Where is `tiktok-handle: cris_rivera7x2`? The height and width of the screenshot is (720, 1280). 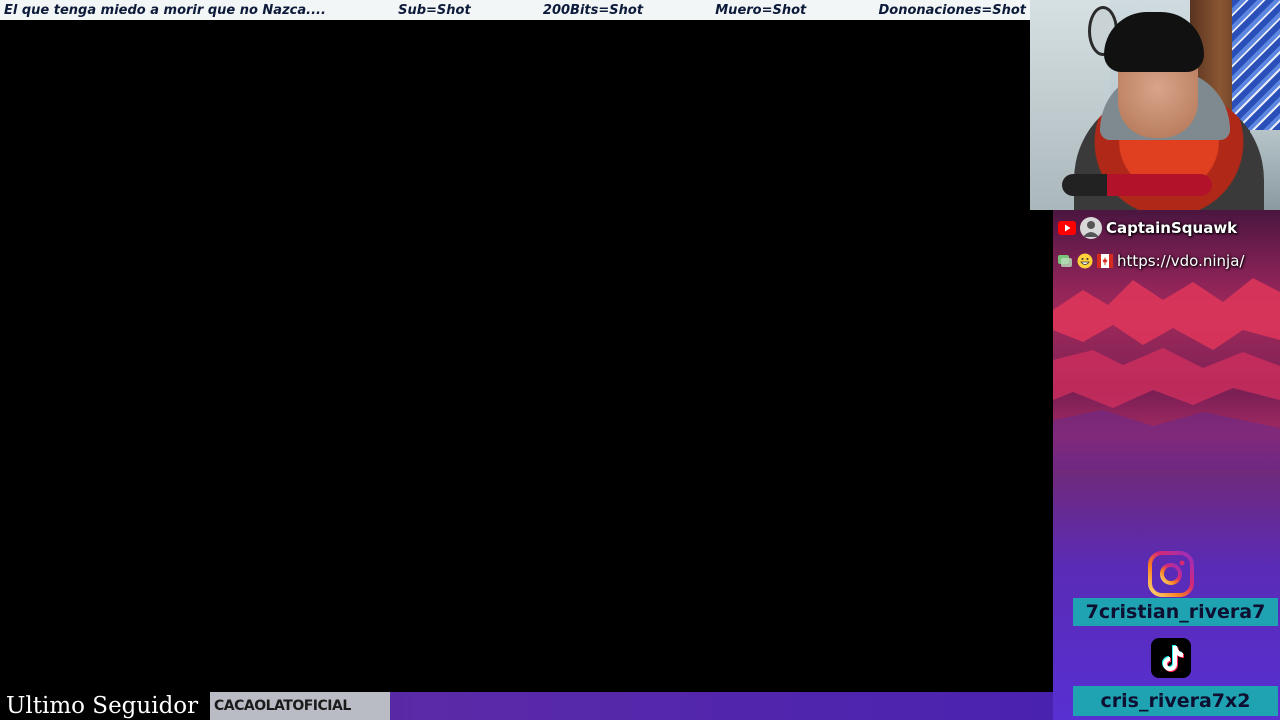 tiktok-handle: cris_rivera7x2 is located at coordinates (1175, 701).